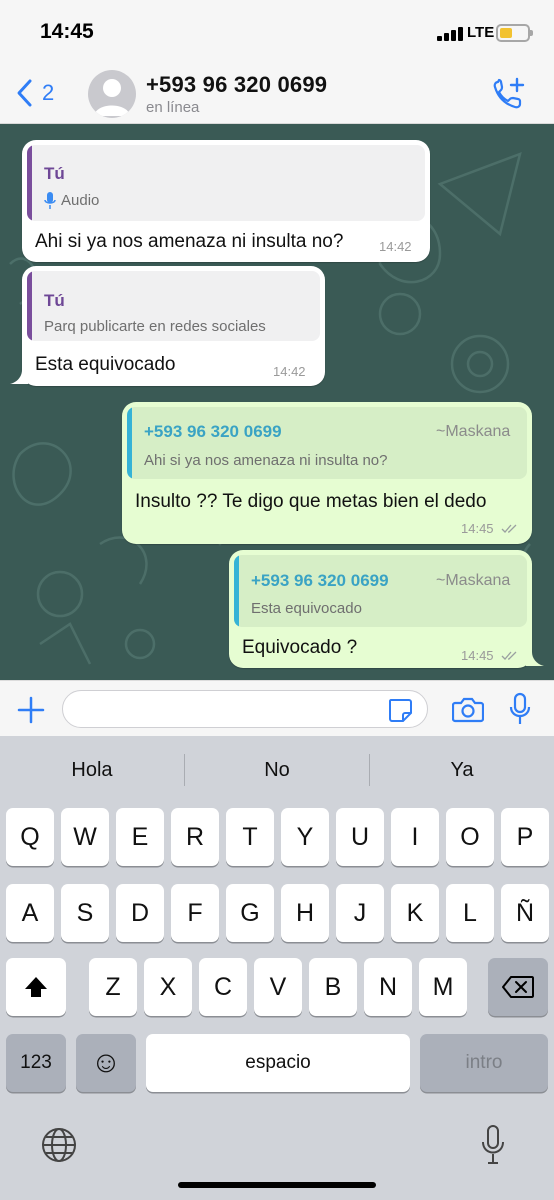 The image size is (554, 1200). I want to click on globe-icon, so click(59, 1145).